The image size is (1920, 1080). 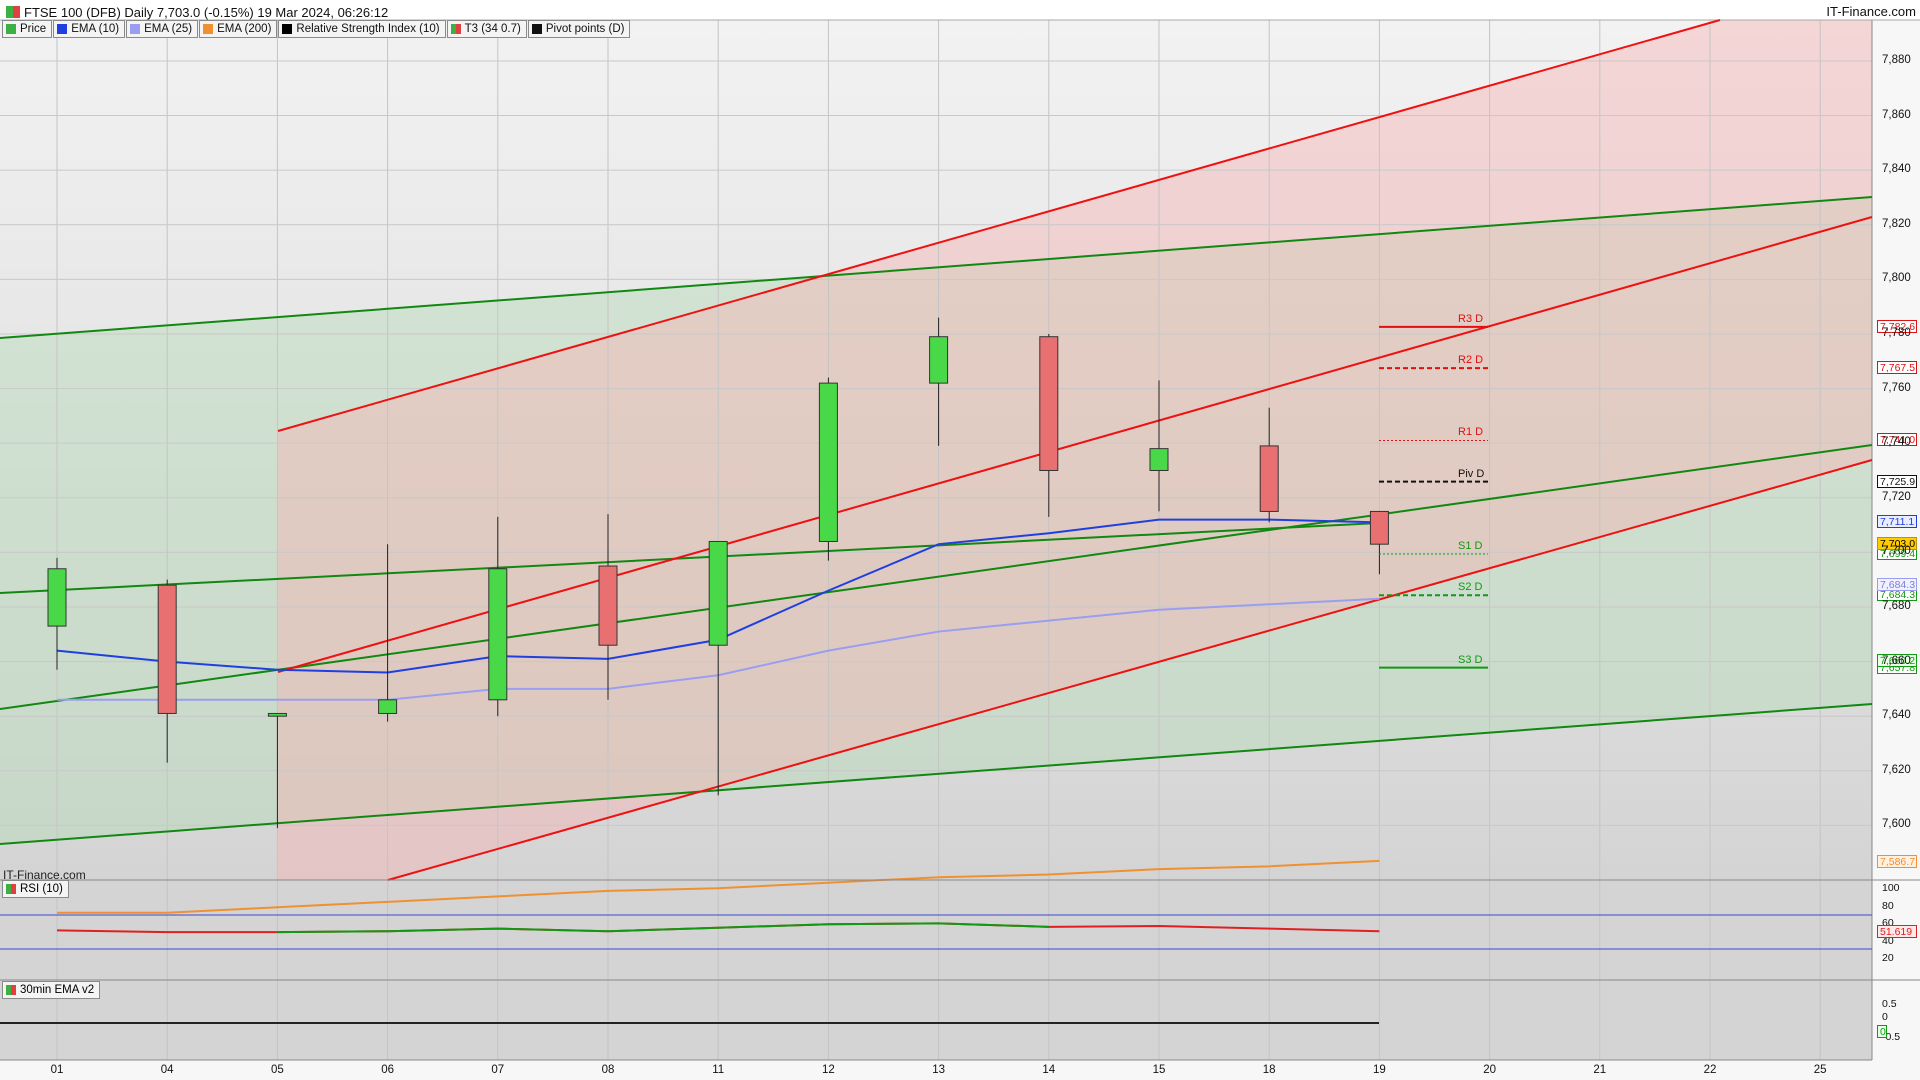 What do you see at coordinates (1896, 551) in the screenshot?
I see `price-tick-label: 7,700` at bounding box center [1896, 551].